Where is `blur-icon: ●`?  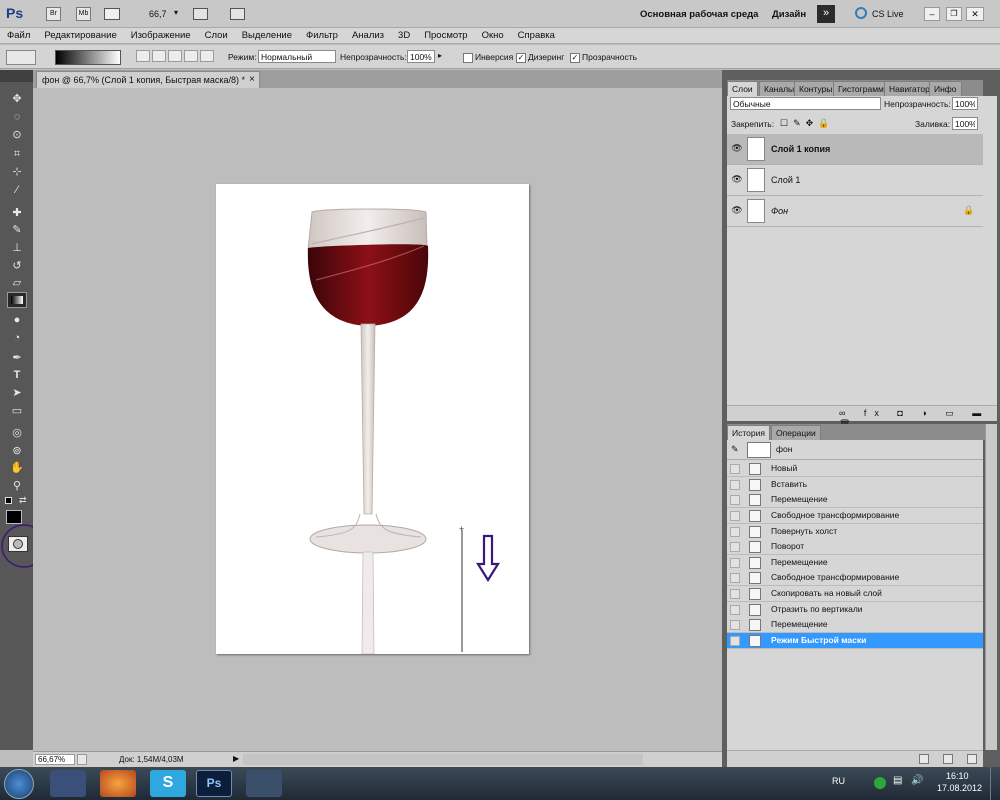
blur-icon: ● is located at coordinates (17, 320).